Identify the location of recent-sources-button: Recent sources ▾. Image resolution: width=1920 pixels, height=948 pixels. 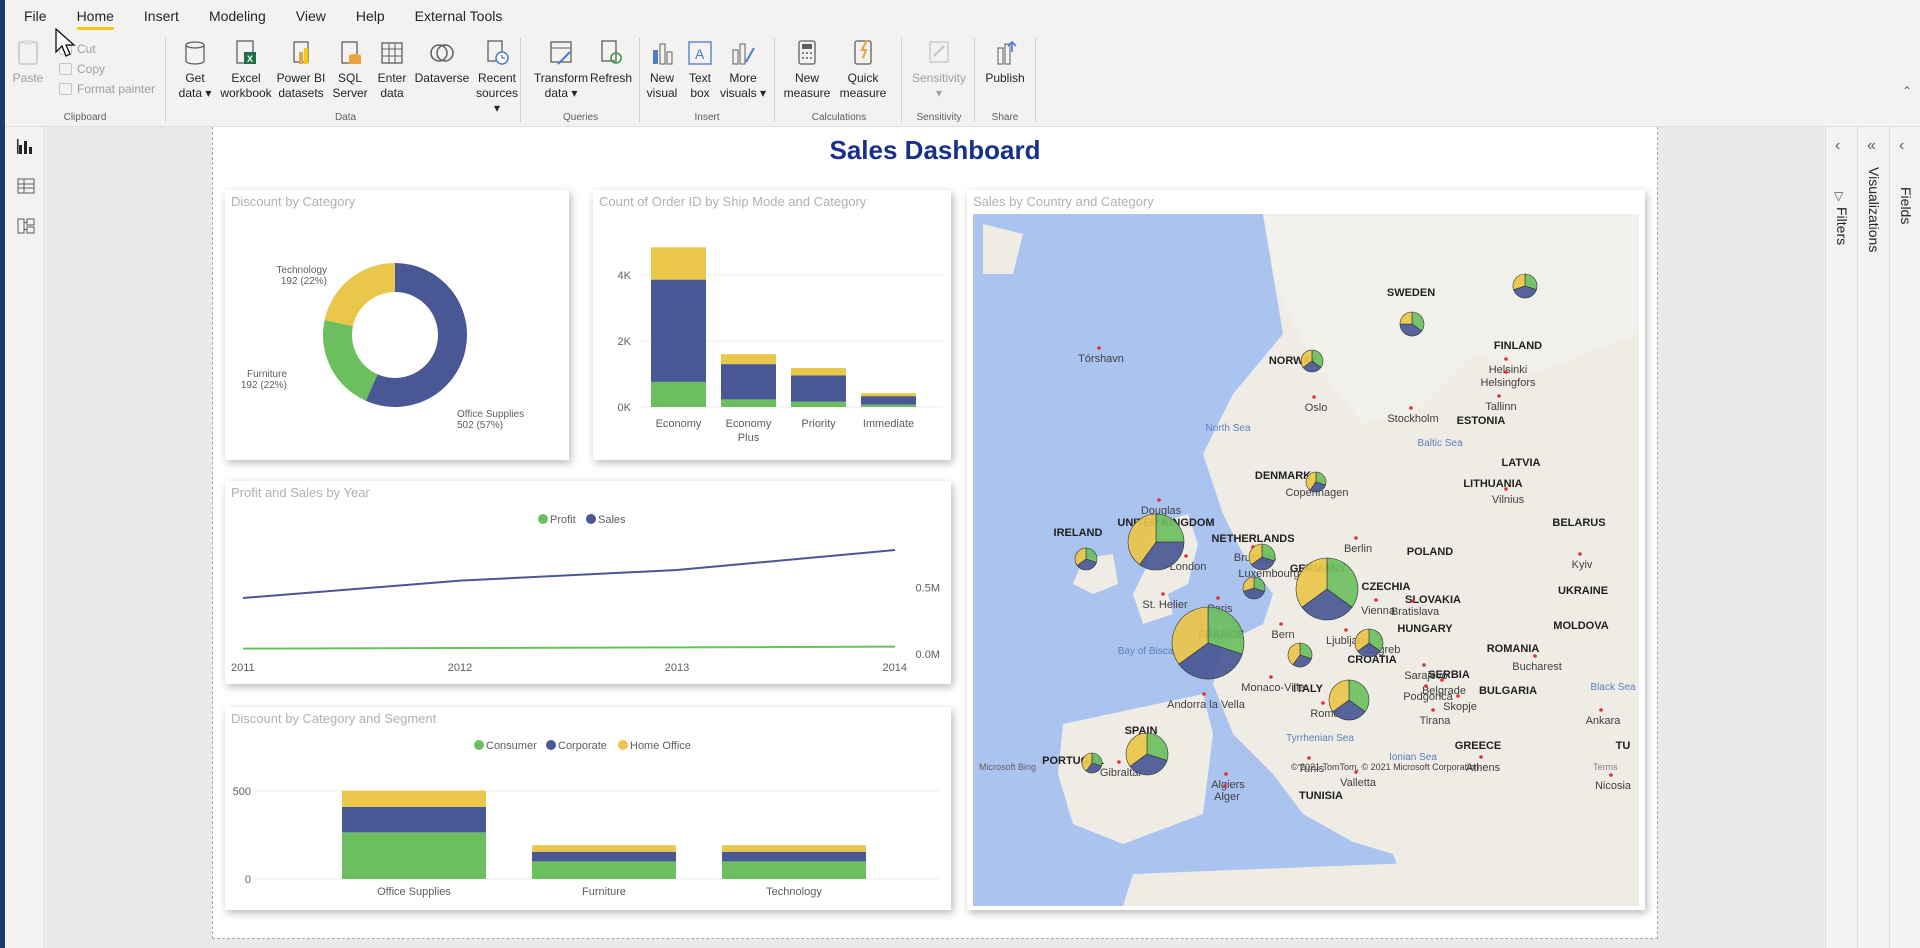
(497, 76).